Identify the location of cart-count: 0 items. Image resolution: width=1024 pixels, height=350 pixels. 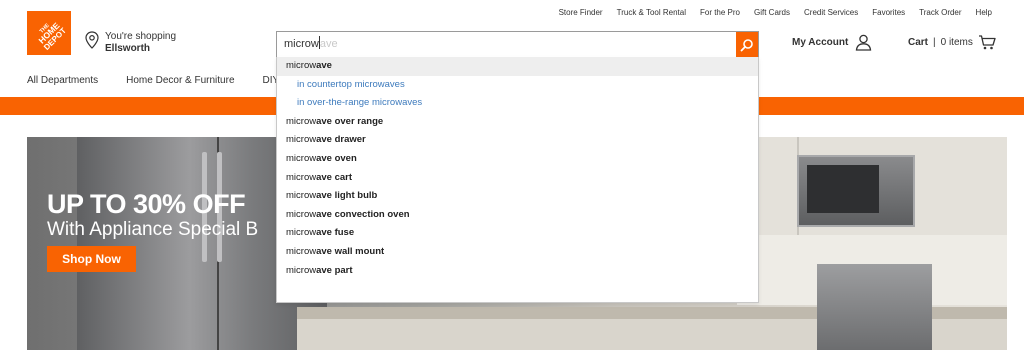
(956, 42).